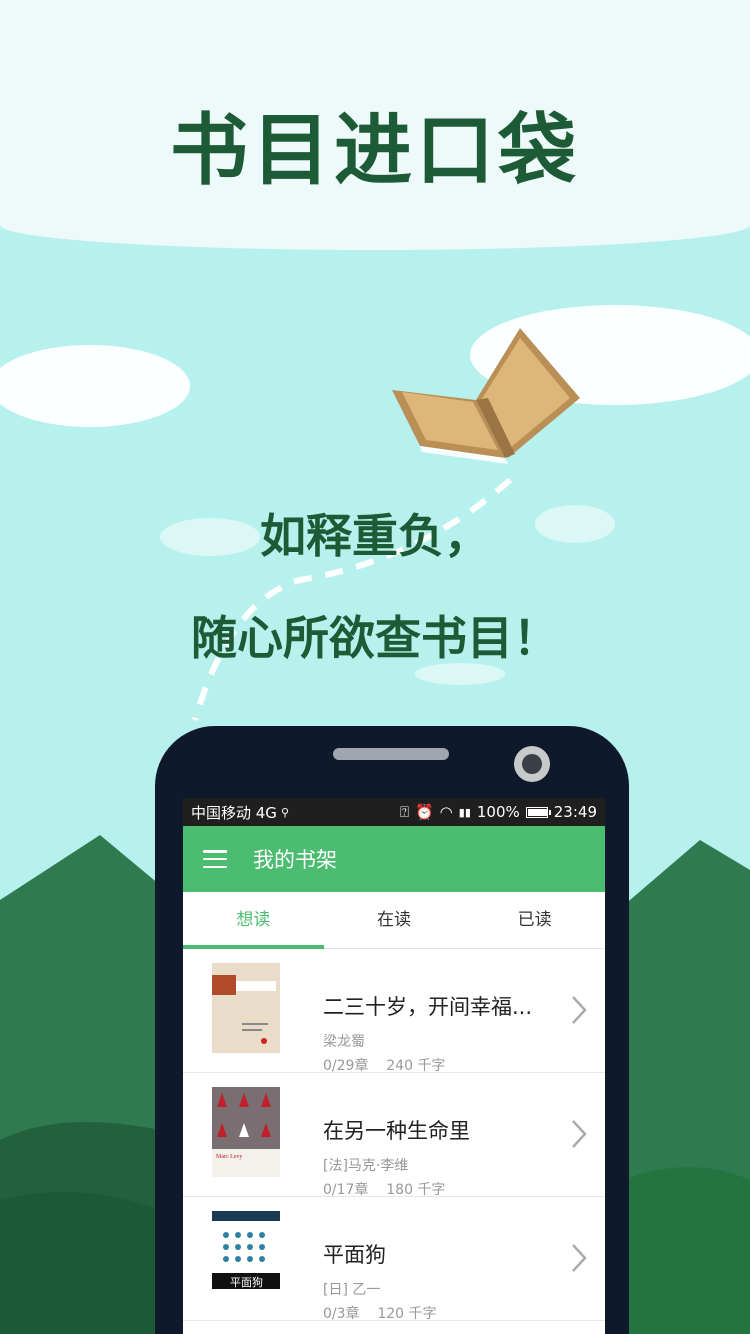 The height and width of the screenshot is (1334, 750). Describe the element at coordinates (404, 812) in the screenshot. I see `vibrate-icon: ⍰` at that location.